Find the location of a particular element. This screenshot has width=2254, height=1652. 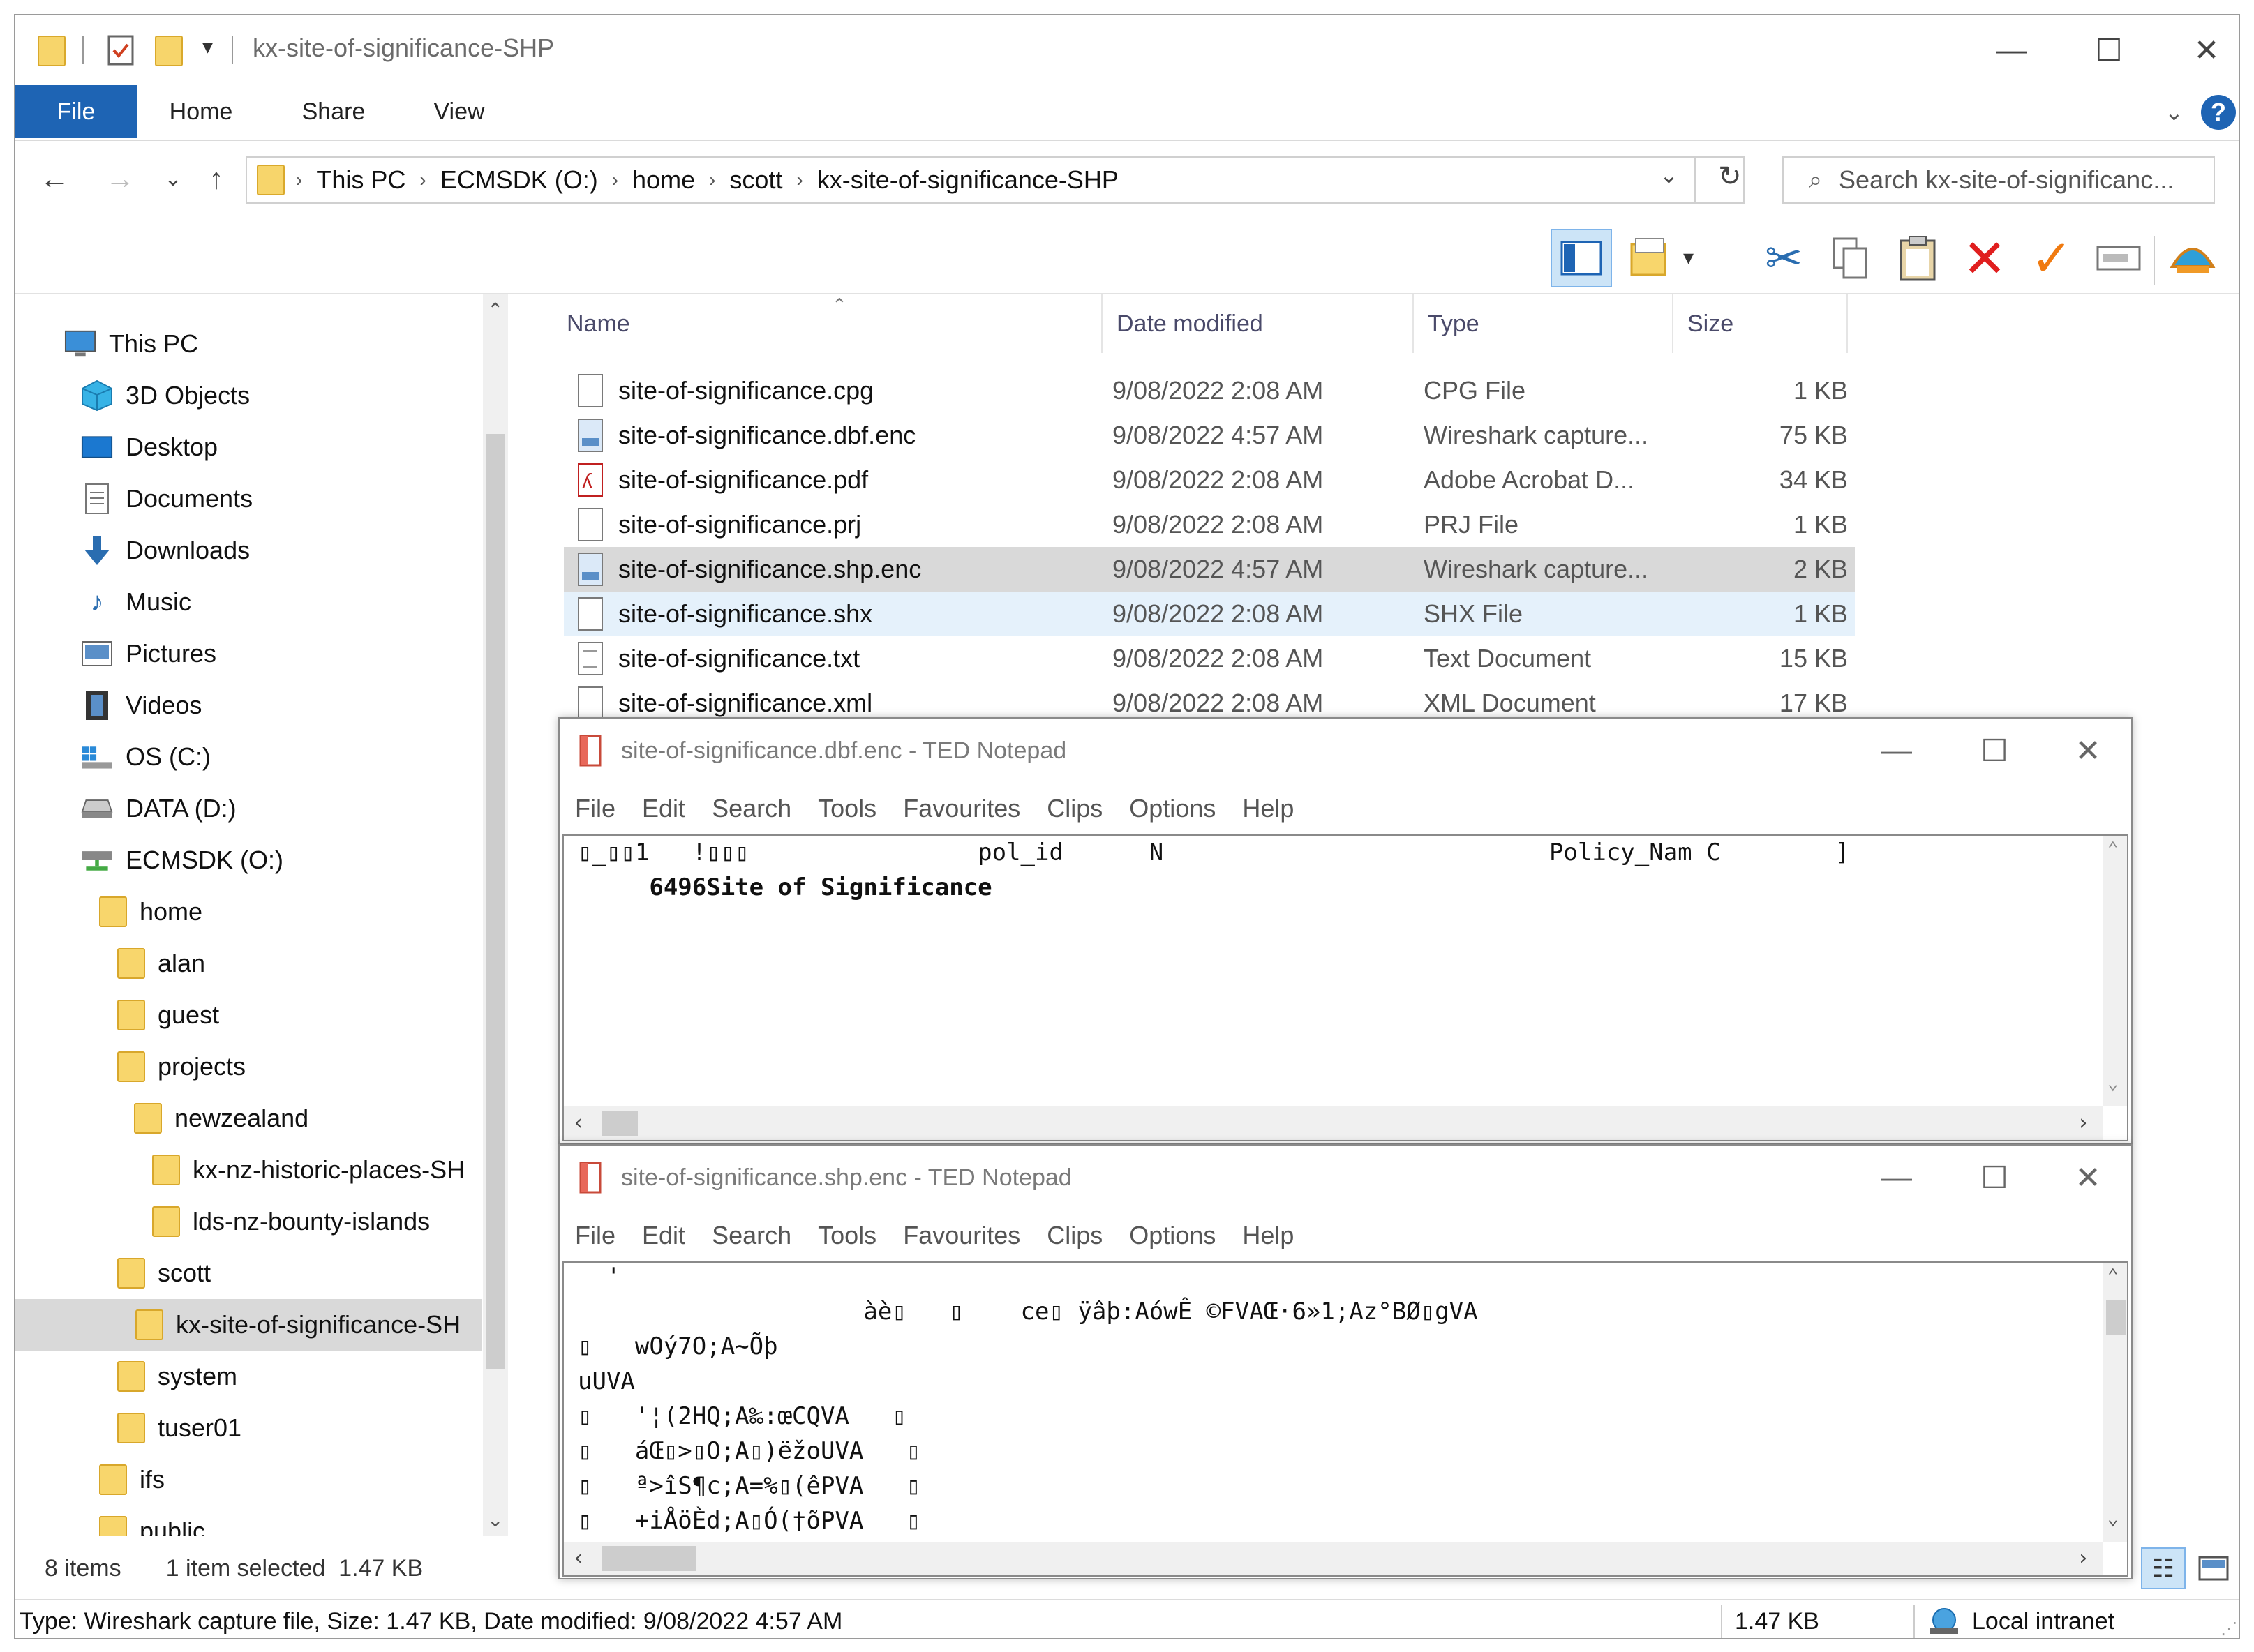

nav-scrollbar: ⌃ ⌄ is located at coordinates (495, 915).